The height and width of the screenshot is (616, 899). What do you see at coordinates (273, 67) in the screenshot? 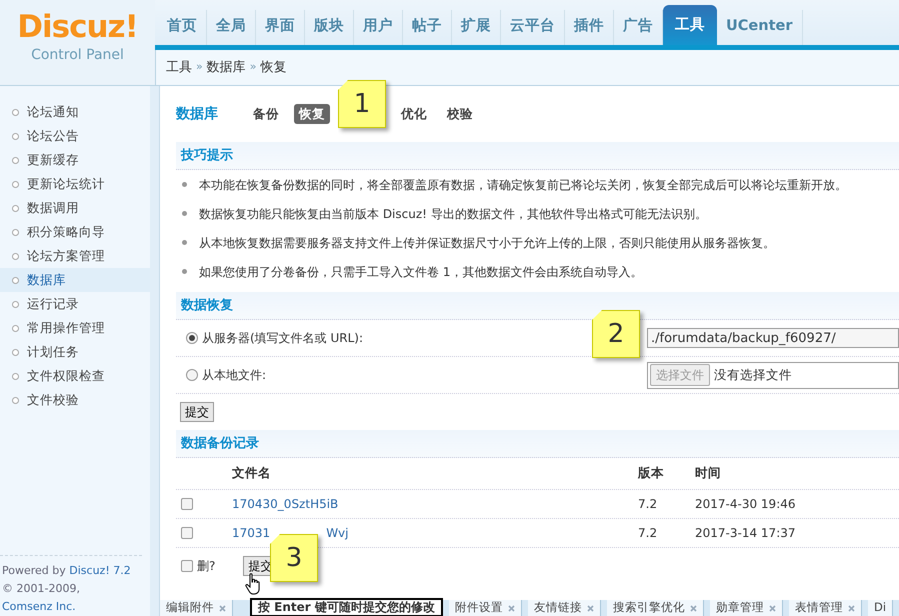
I see `breadcrumb-item: 恢复` at bounding box center [273, 67].